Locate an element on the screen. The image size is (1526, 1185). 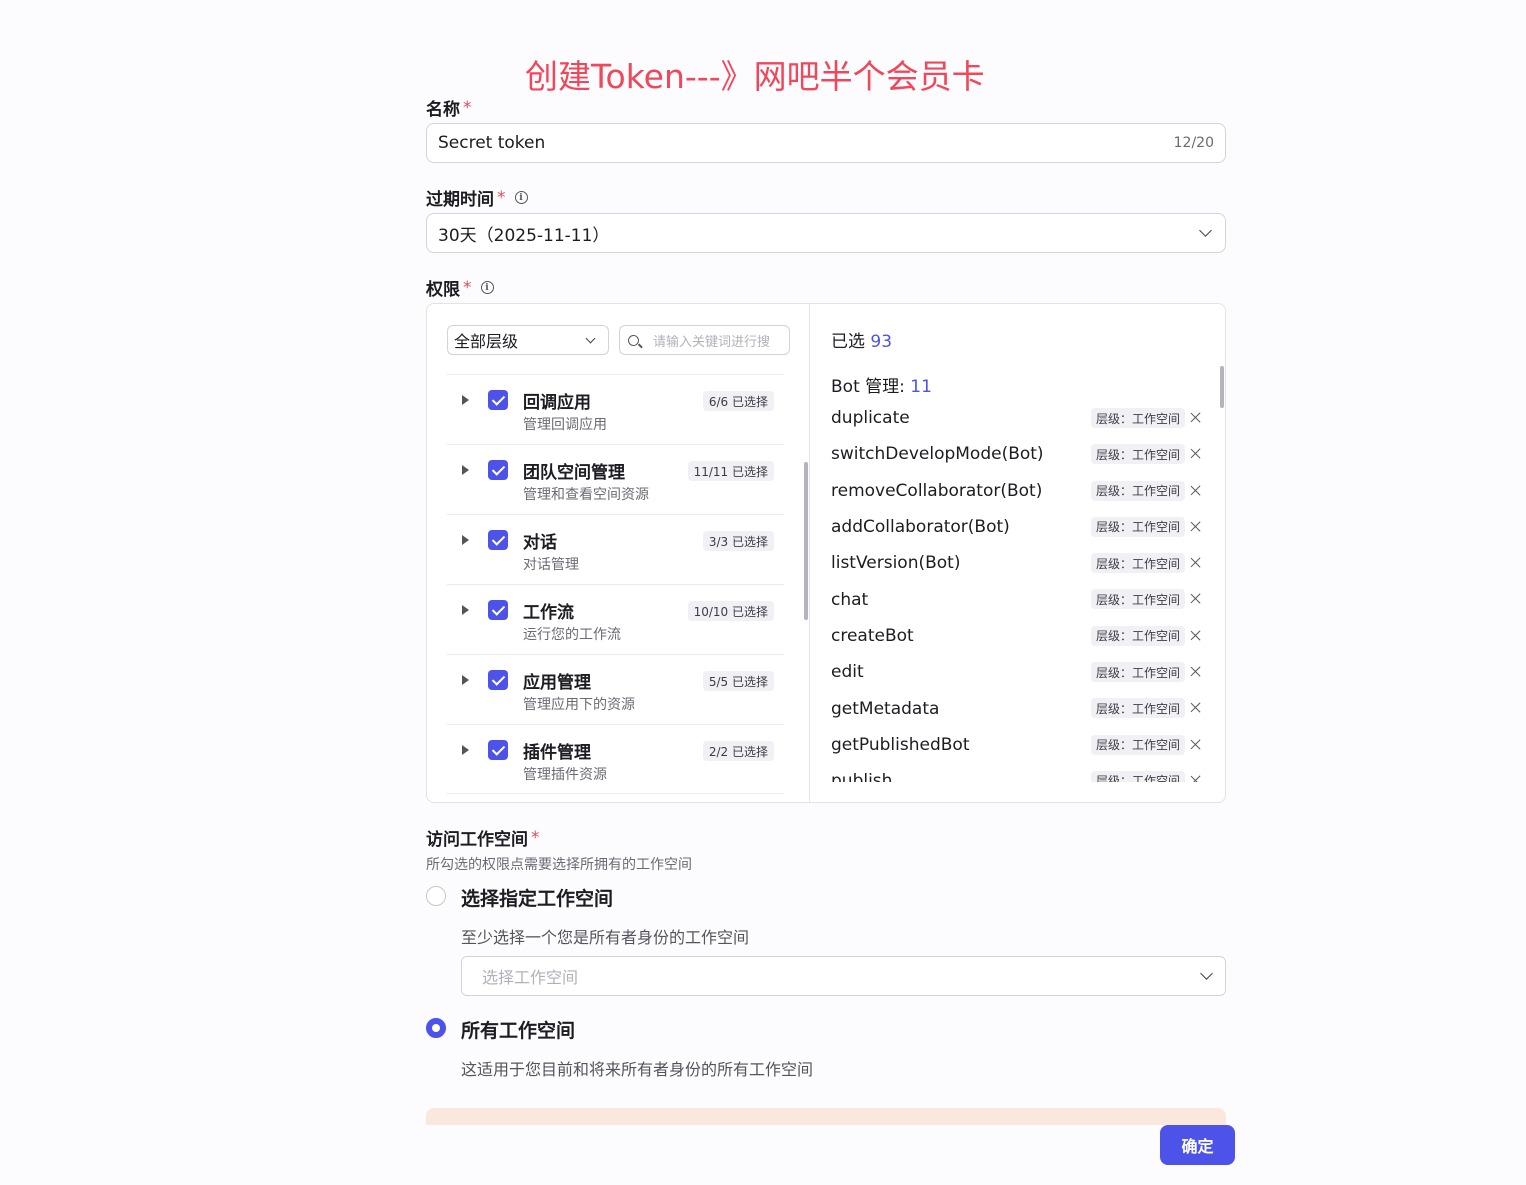
selected-list-scrollbar is located at coordinates (1222, 387).